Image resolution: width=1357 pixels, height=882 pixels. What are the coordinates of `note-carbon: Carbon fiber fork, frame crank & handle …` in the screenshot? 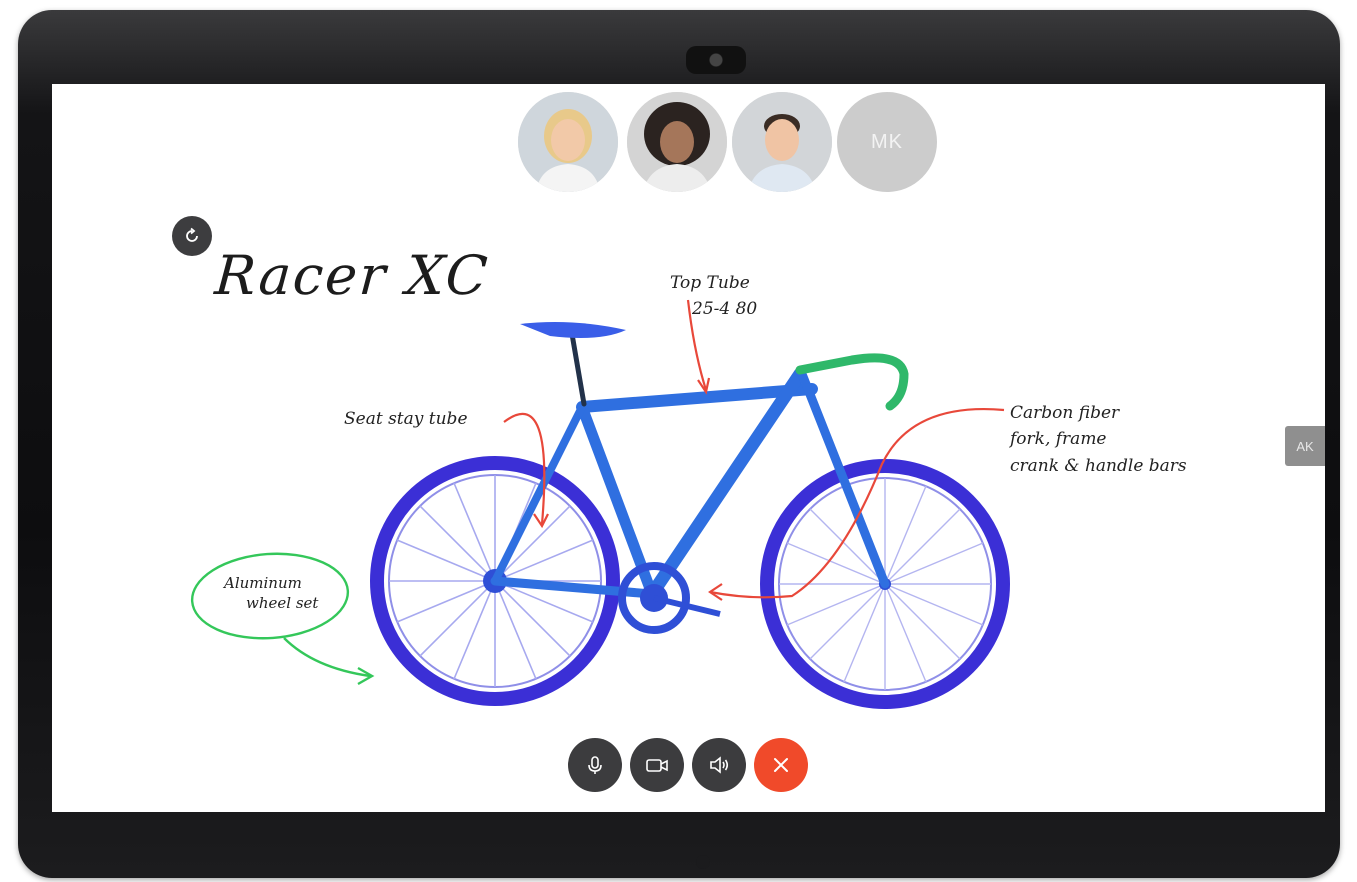 It's located at (1098, 439).